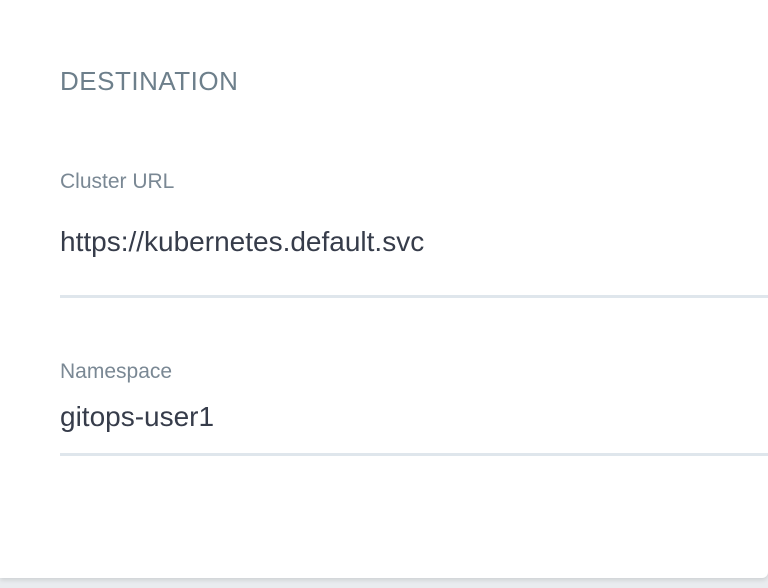 This screenshot has height=588, width=768. I want to click on namespace-label: Namespace, so click(116, 371).